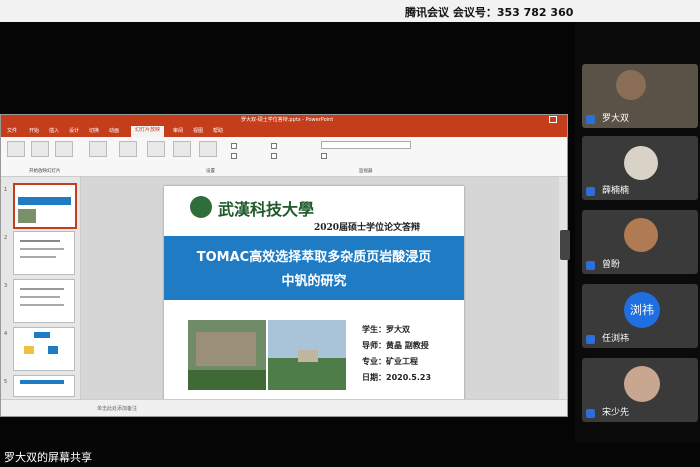  What do you see at coordinates (631, 85) in the screenshot?
I see `participant-video` at bounding box center [631, 85].